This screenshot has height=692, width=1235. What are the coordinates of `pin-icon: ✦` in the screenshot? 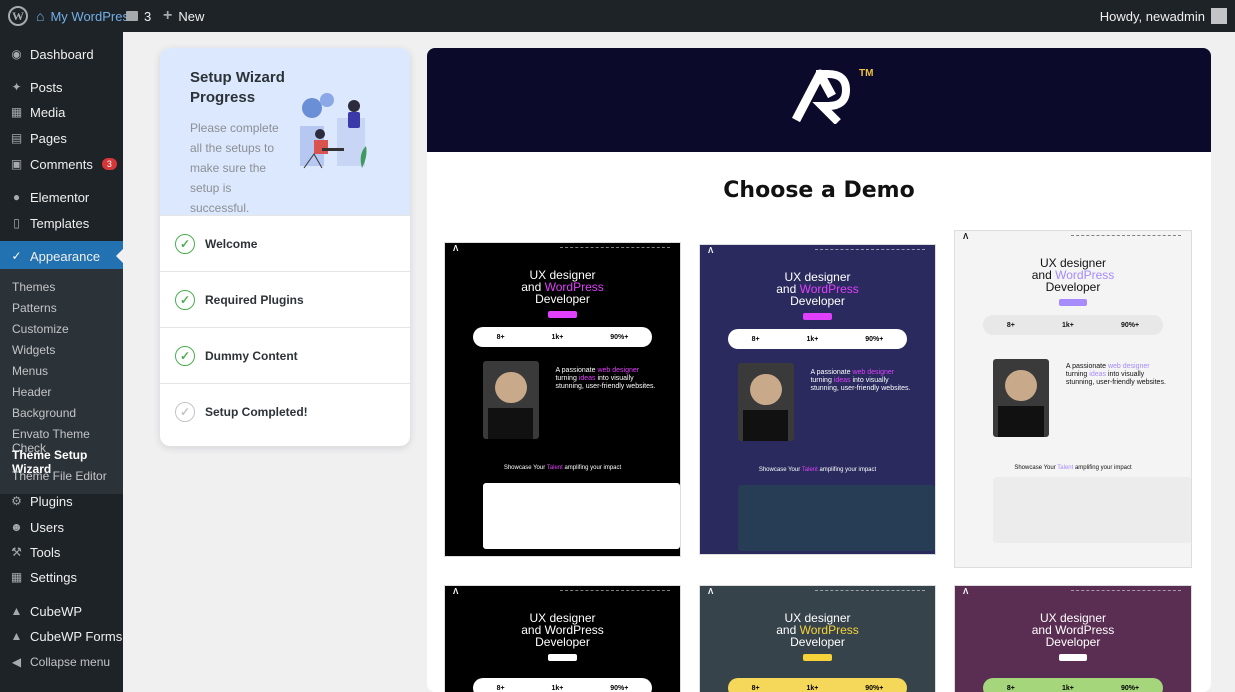 It's located at (16, 87).